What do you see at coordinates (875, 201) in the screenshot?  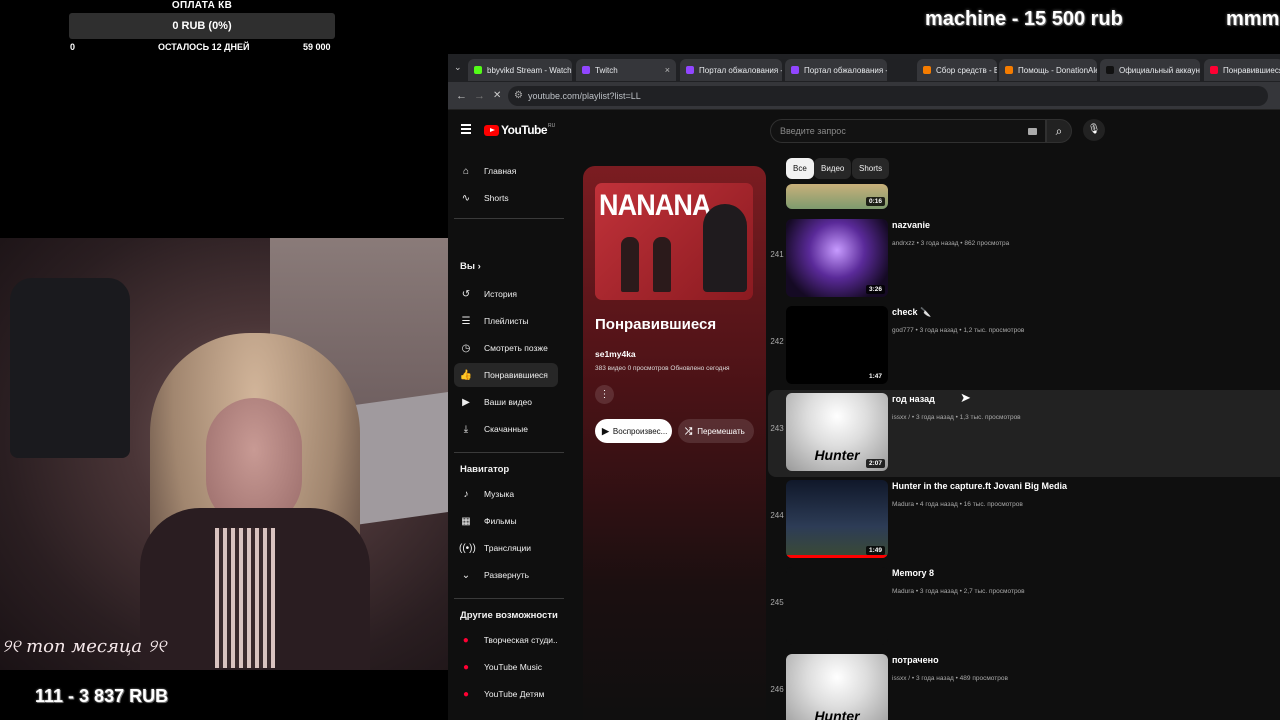 I see `video-duration: 0:16` at bounding box center [875, 201].